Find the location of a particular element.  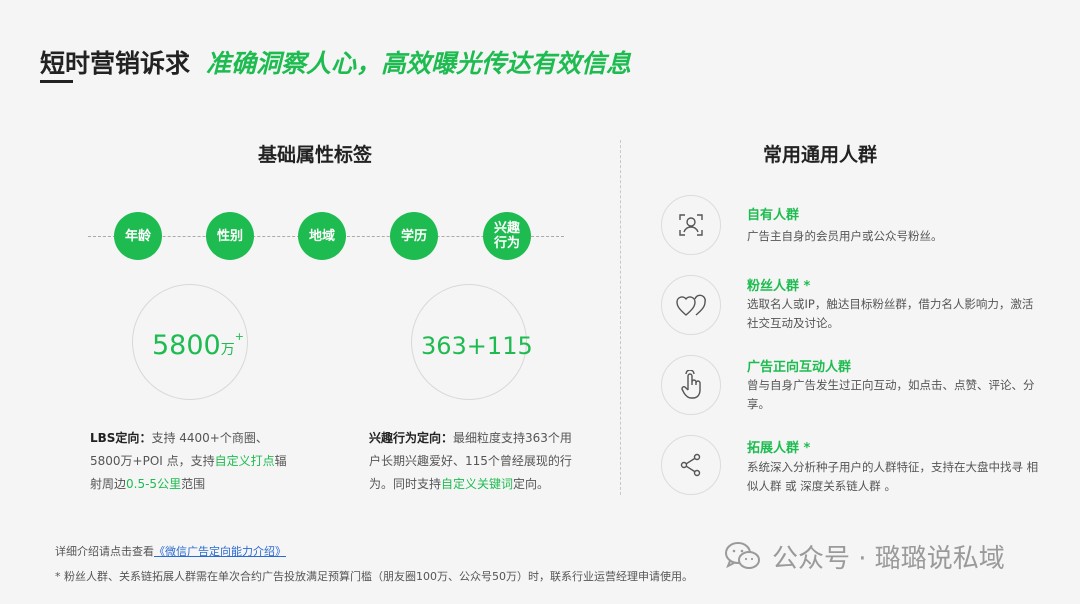

title-underline is located at coordinates (56, 81).